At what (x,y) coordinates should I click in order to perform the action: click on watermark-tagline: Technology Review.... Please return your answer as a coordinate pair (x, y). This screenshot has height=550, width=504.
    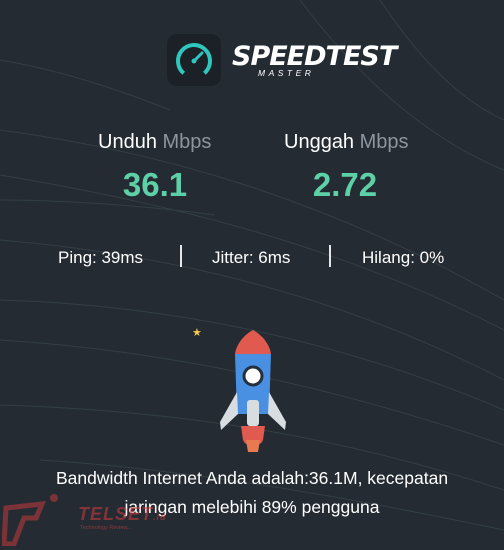
    Looking at the image, I should click on (106, 528).